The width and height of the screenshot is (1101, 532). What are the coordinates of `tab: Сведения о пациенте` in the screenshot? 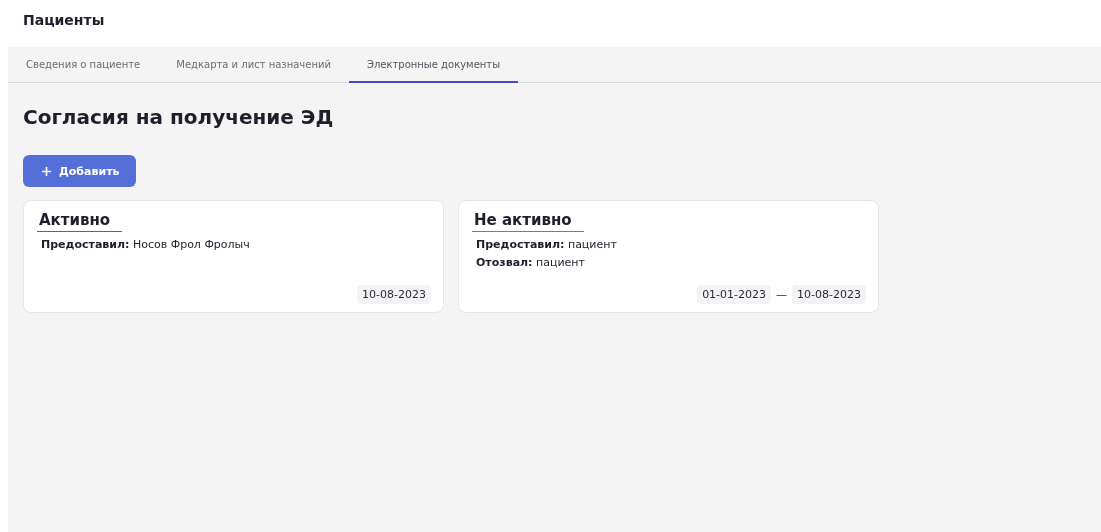 It's located at (83, 65).